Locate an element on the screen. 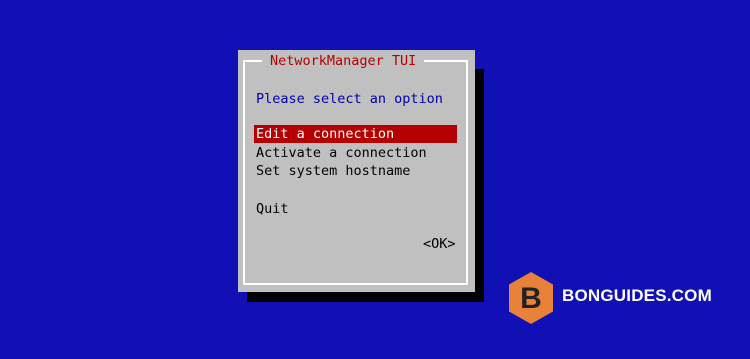 This screenshot has height=359, width=750. logo-letter: B is located at coordinates (531, 298).